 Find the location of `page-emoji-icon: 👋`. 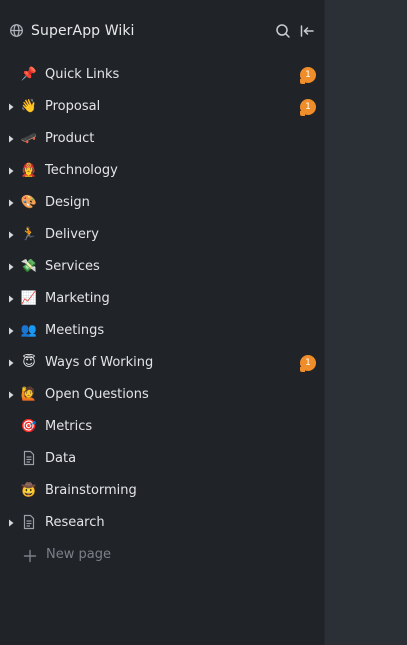

page-emoji-icon: 👋 is located at coordinates (29, 106).